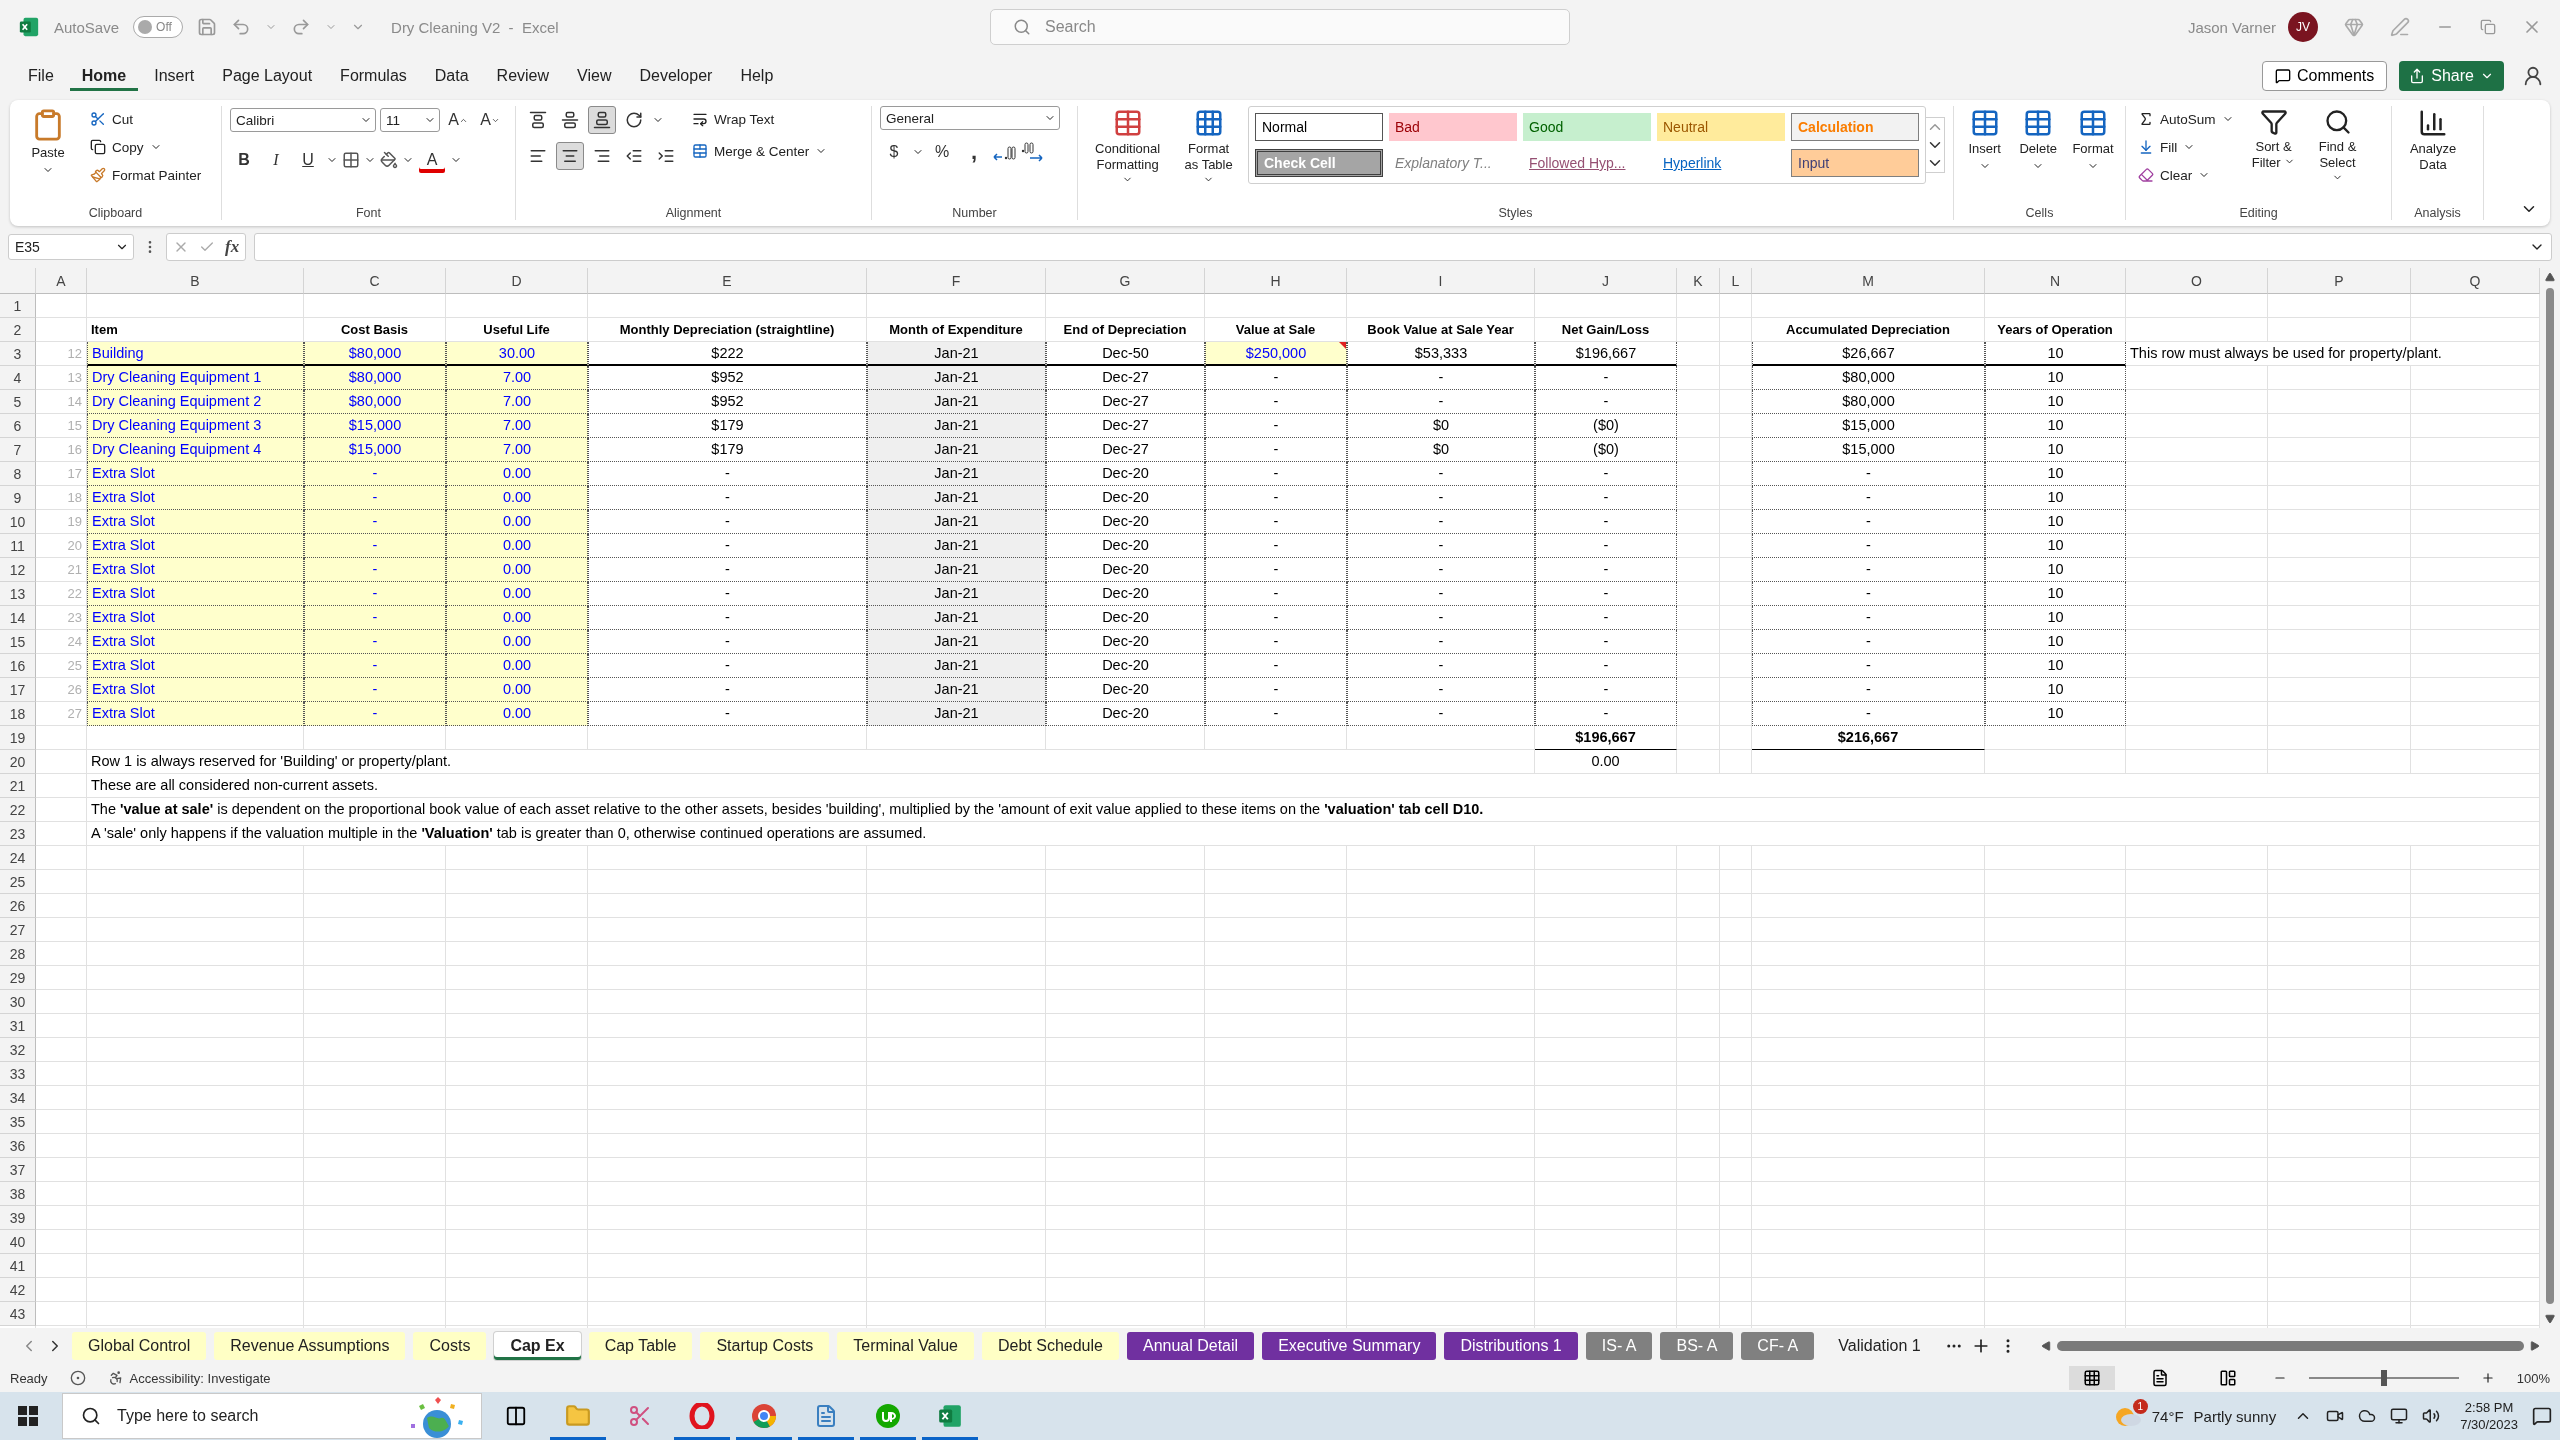 This screenshot has width=2560, height=1440. Describe the element at coordinates (1190, 1346) in the screenshot. I see `sheet-tab: Annual Detail` at that location.